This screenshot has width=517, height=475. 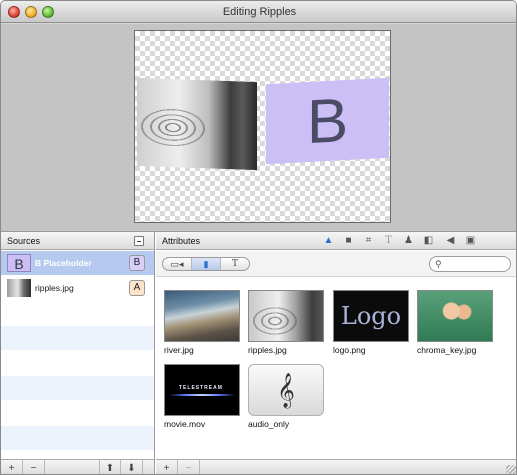 What do you see at coordinates (470, 264) in the screenshot?
I see `search-field: ⚲` at bounding box center [470, 264].